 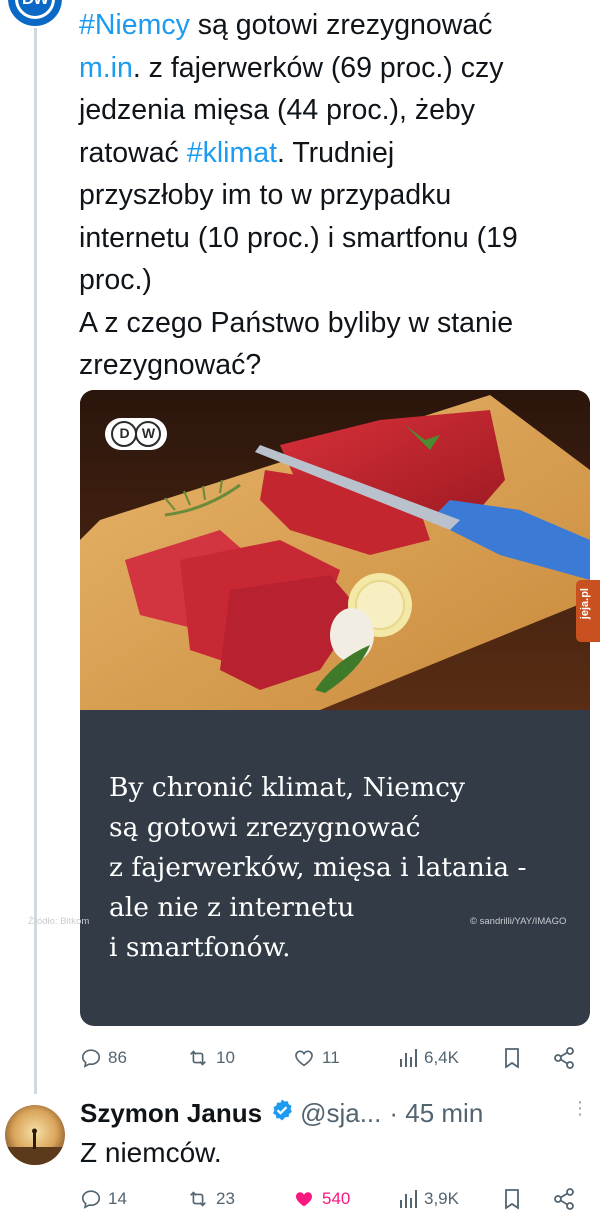 What do you see at coordinates (117, 1198) in the screenshot?
I see `reply-count: 14` at bounding box center [117, 1198].